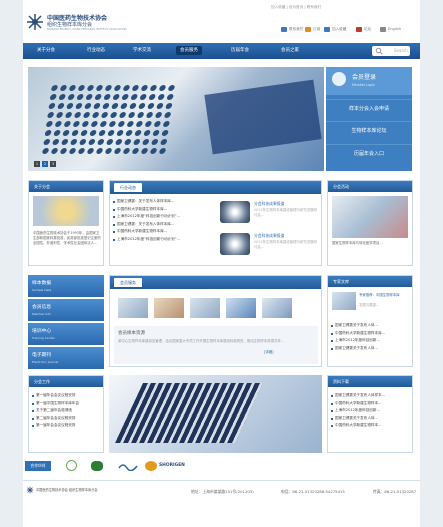  Describe the element at coordinates (172, 465) in the screenshot. I see `partner-logo-text: SHORIGEN` at that location.